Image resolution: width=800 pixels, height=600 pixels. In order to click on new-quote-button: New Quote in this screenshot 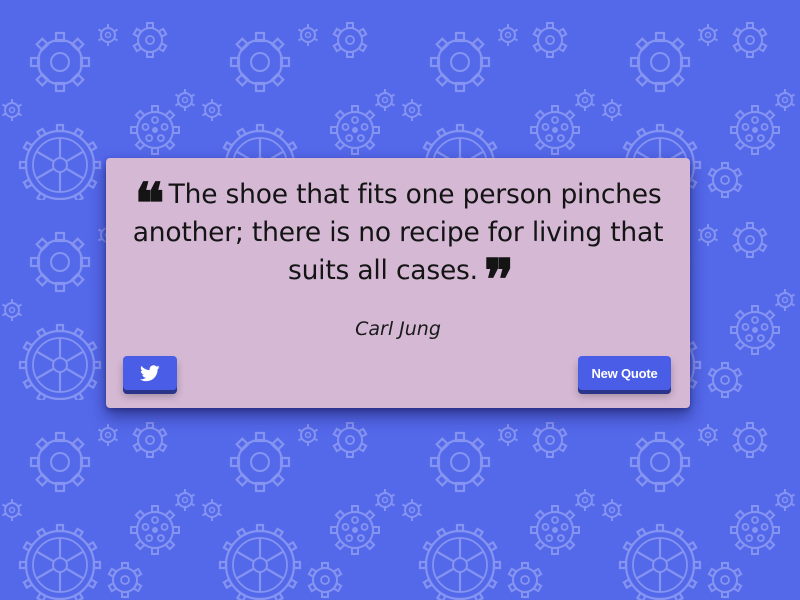, I will do `click(624, 373)`.